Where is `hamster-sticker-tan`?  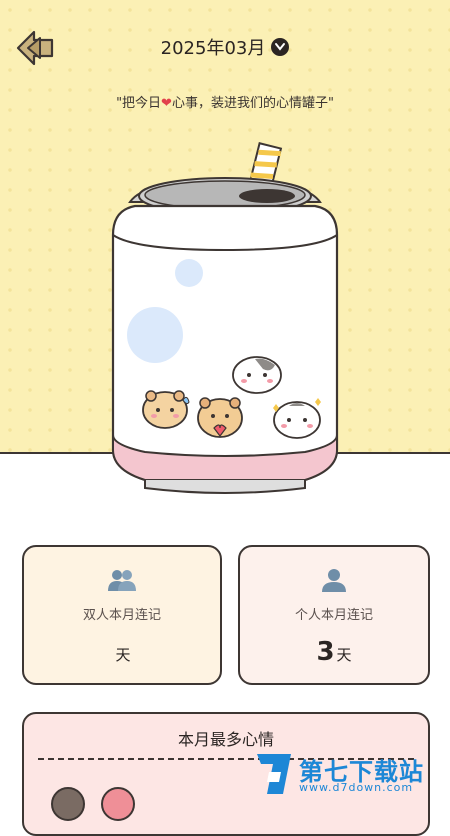 hamster-sticker-tan is located at coordinates (166, 409).